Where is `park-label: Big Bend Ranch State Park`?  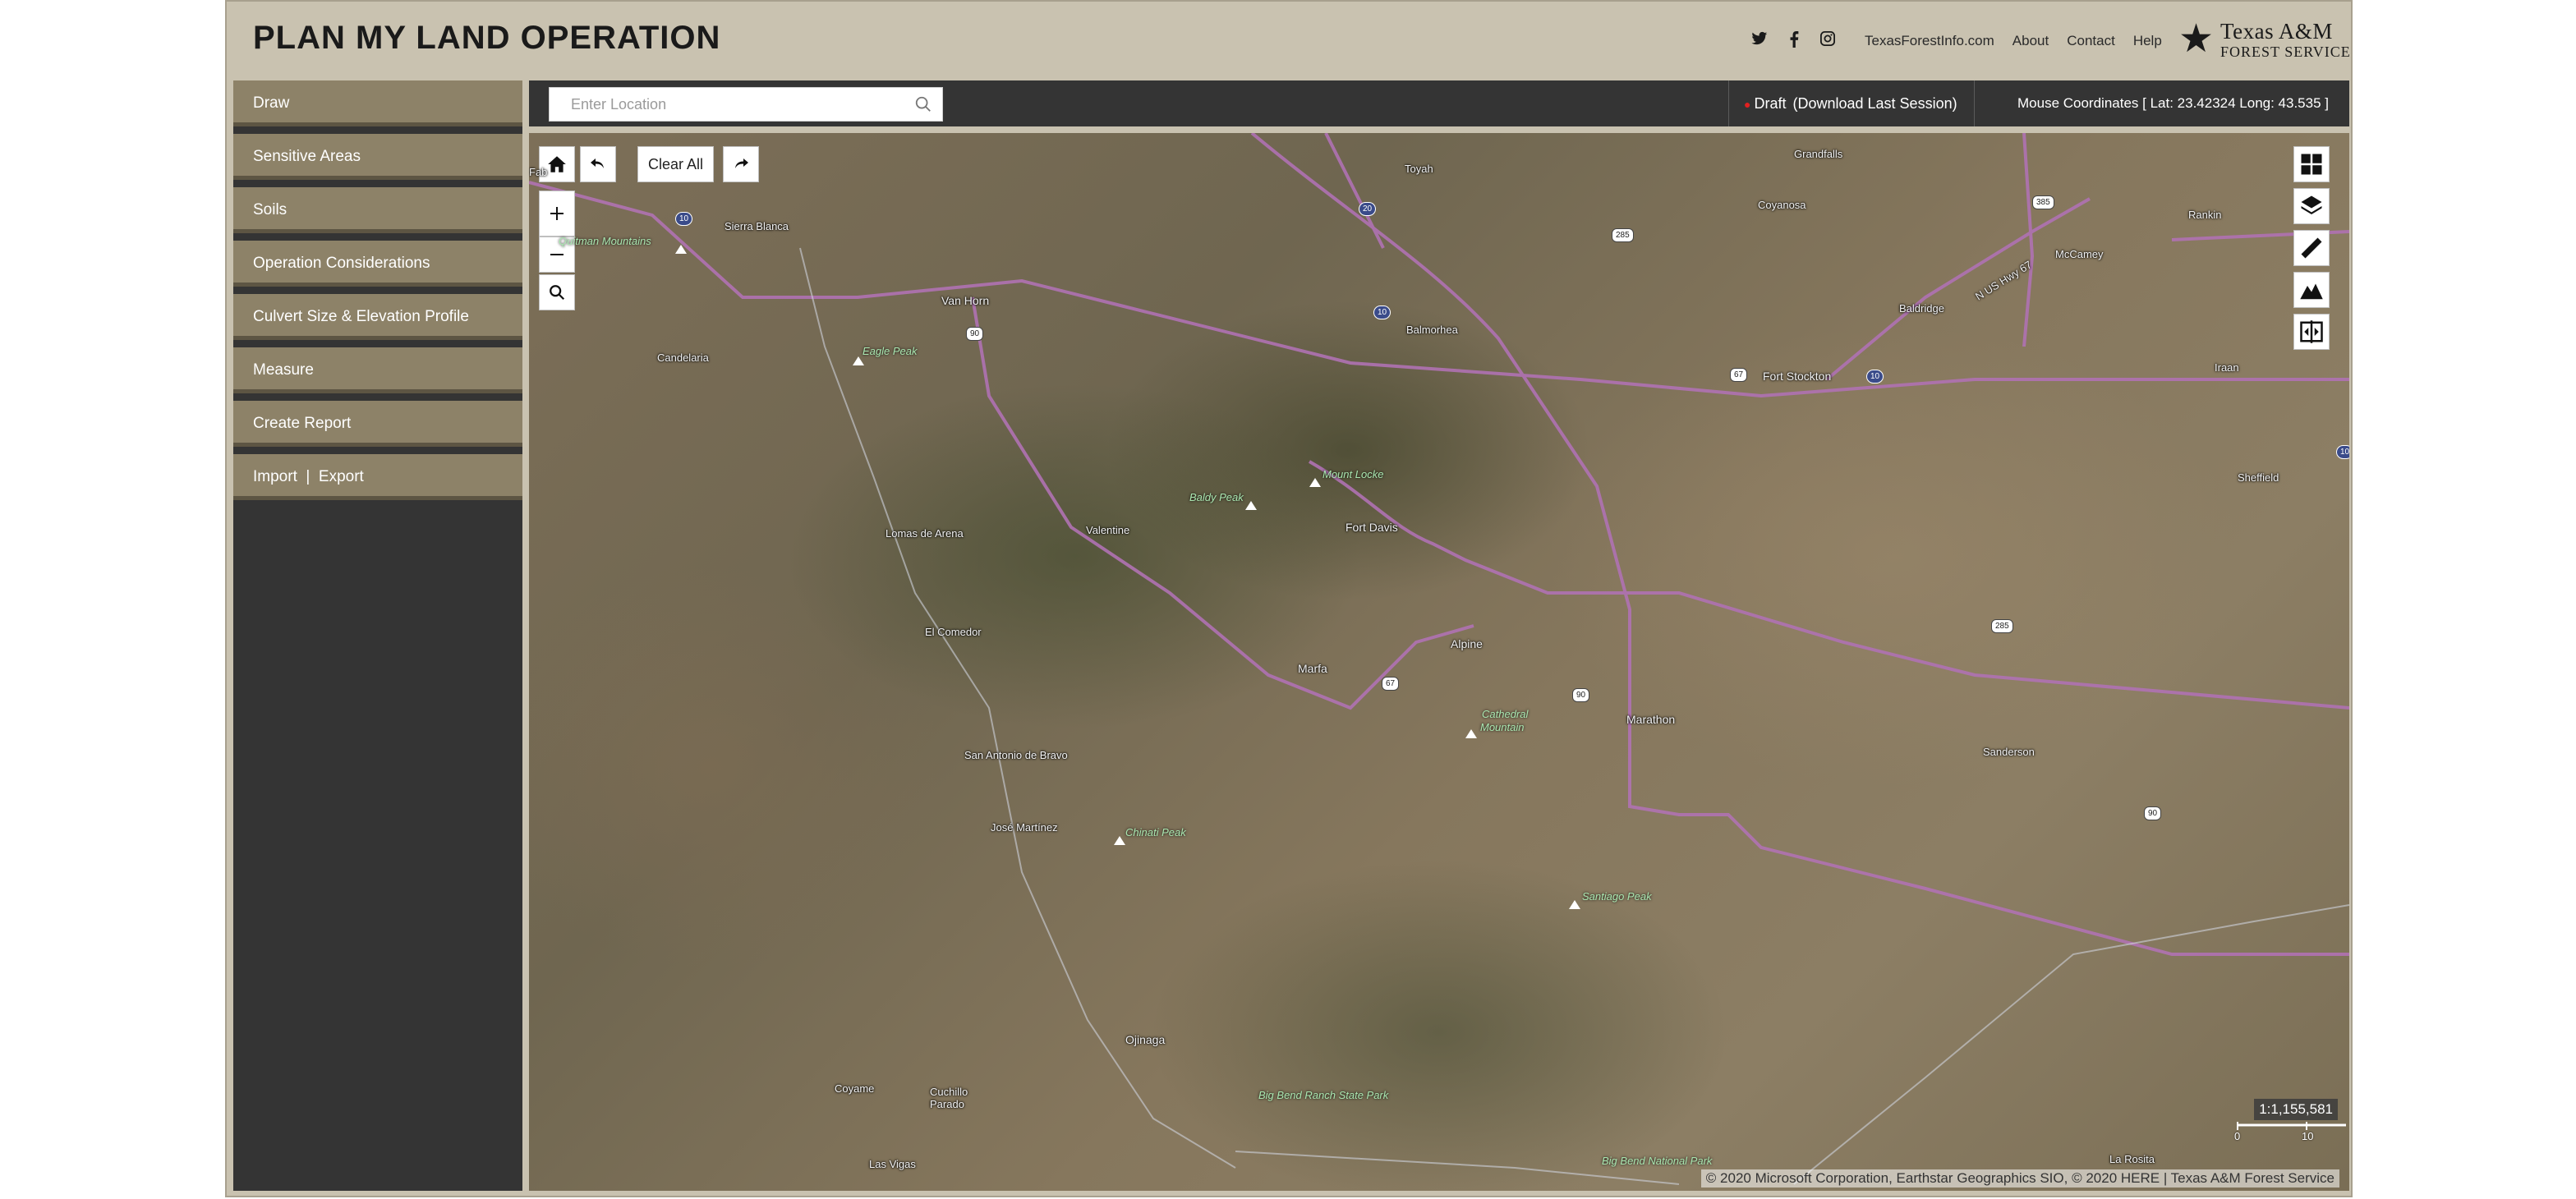
park-label: Big Bend Ranch State Park is located at coordinates (1323, 1095).